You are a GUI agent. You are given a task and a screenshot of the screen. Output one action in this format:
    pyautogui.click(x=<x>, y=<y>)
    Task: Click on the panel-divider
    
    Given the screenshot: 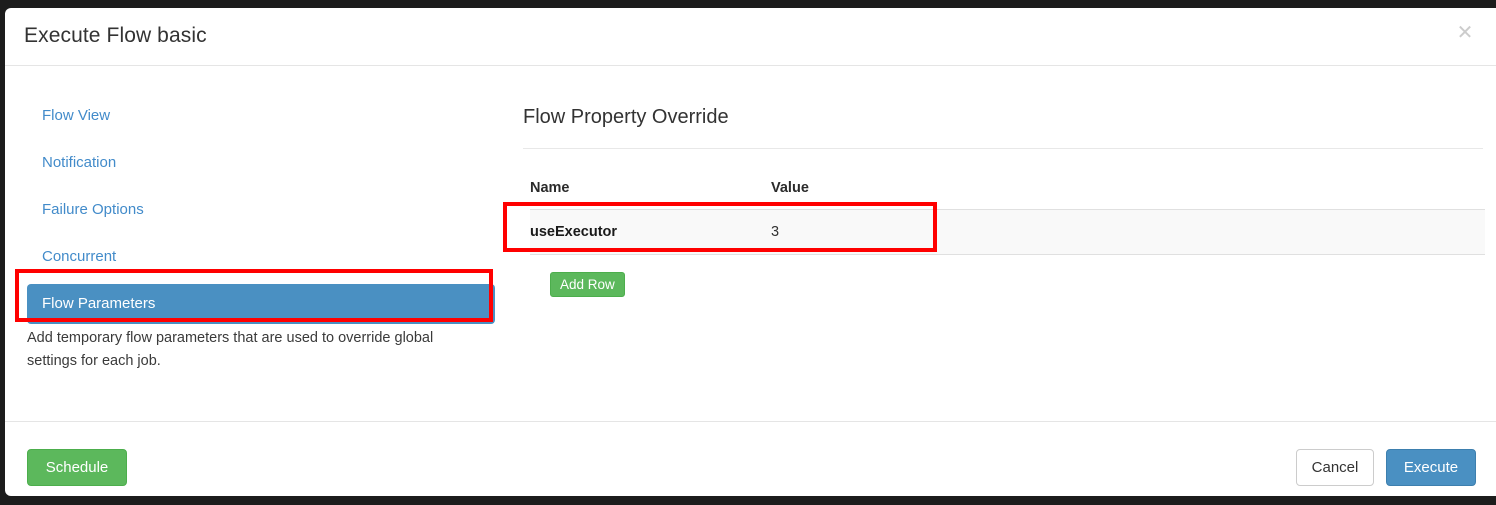 What is the action you would take?
    pyautogui.click(x=1003, y=148)
    